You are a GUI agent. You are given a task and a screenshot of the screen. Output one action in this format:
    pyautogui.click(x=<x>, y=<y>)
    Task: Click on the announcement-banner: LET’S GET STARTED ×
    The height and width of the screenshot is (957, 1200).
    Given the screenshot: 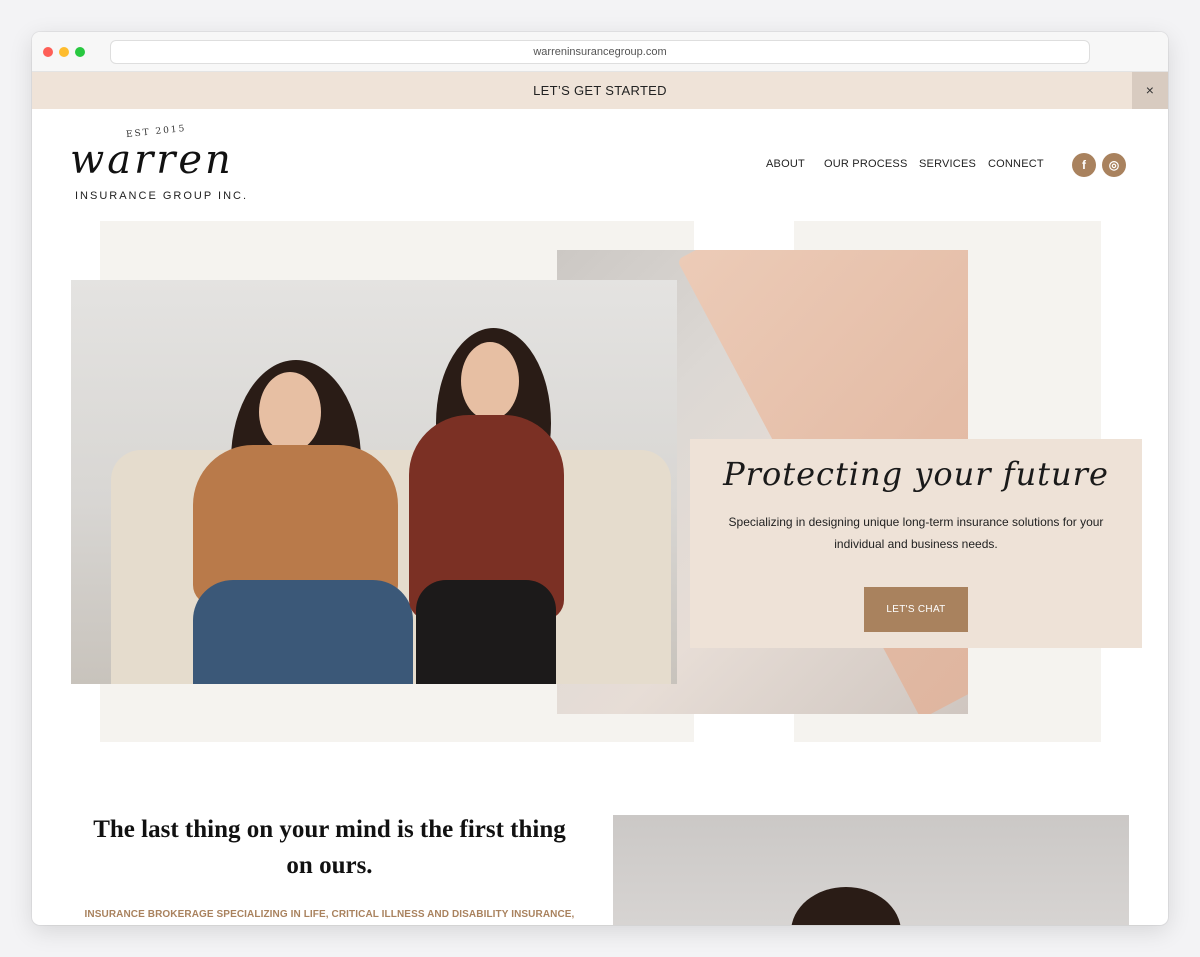 What is the action you would take?
    pyautogui.click(x=600, y=90)
    